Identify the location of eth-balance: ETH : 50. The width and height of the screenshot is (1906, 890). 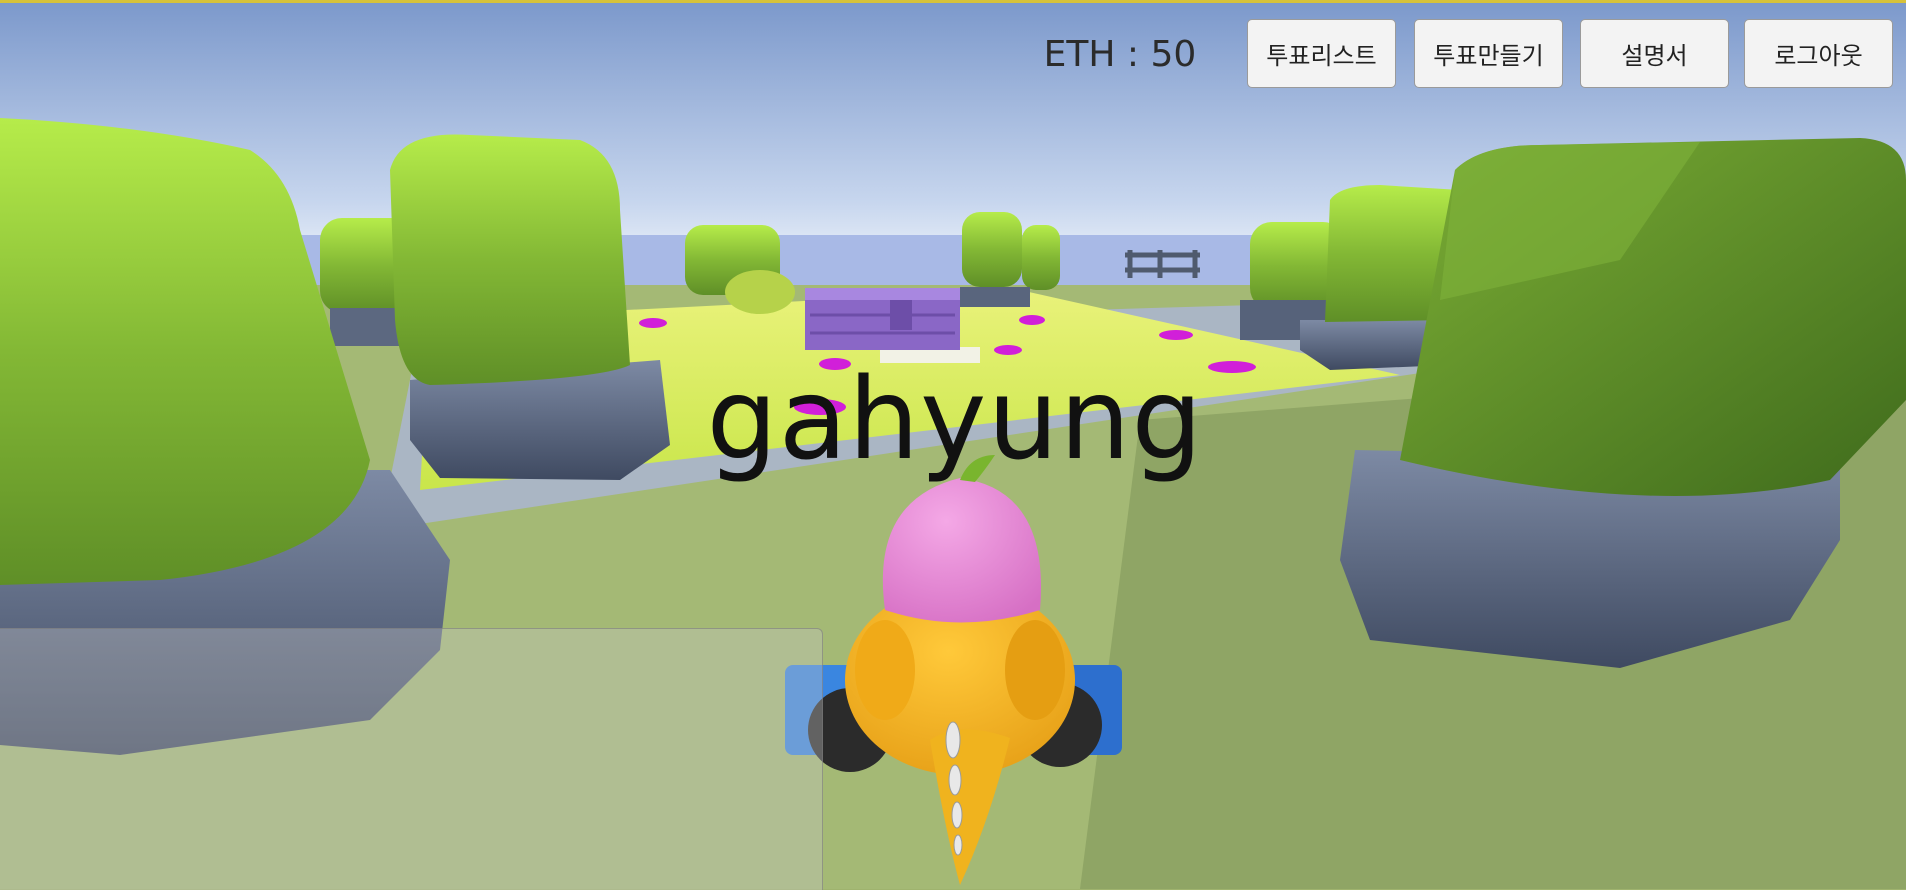
(1120, 54).